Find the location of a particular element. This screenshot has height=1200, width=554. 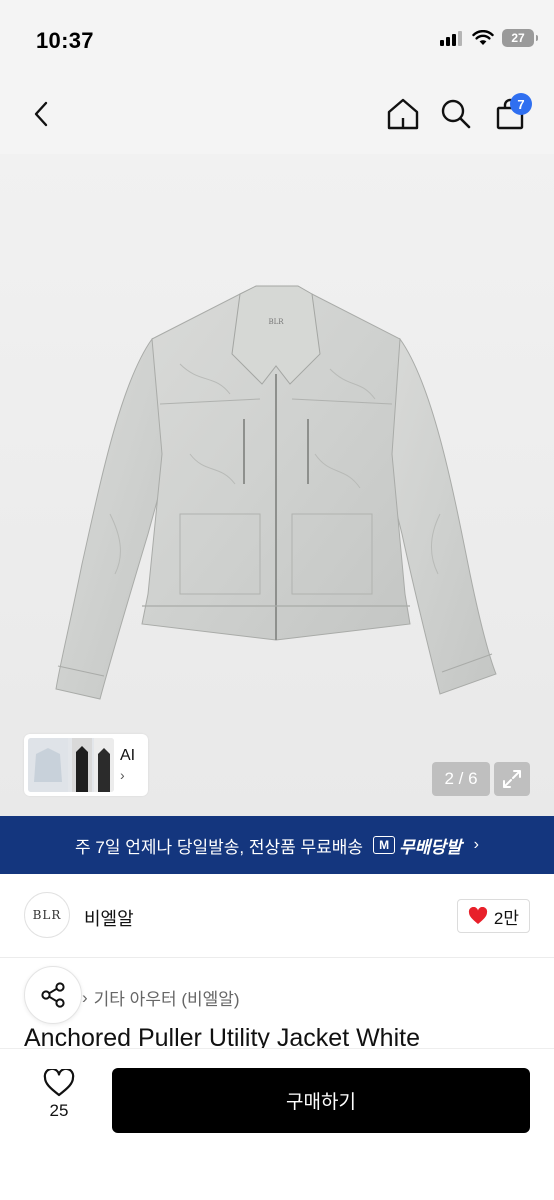

promo-logo-mark: M is located at coordinates (384, 845).